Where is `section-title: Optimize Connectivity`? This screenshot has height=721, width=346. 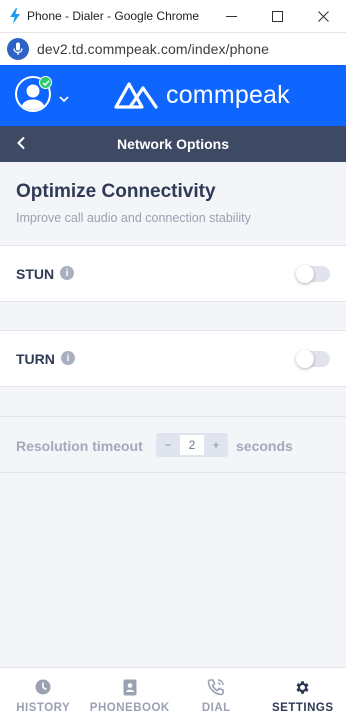
section-title: Optimize Connectivity is located at coordinates (116, 191).